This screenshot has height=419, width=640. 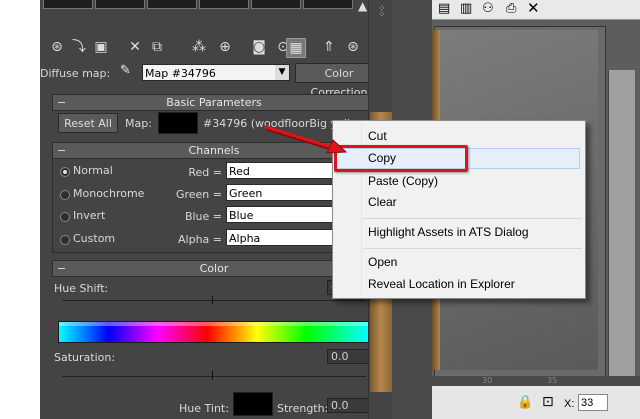 I want to click on annotation-arrow, so click(x=306, y=139).